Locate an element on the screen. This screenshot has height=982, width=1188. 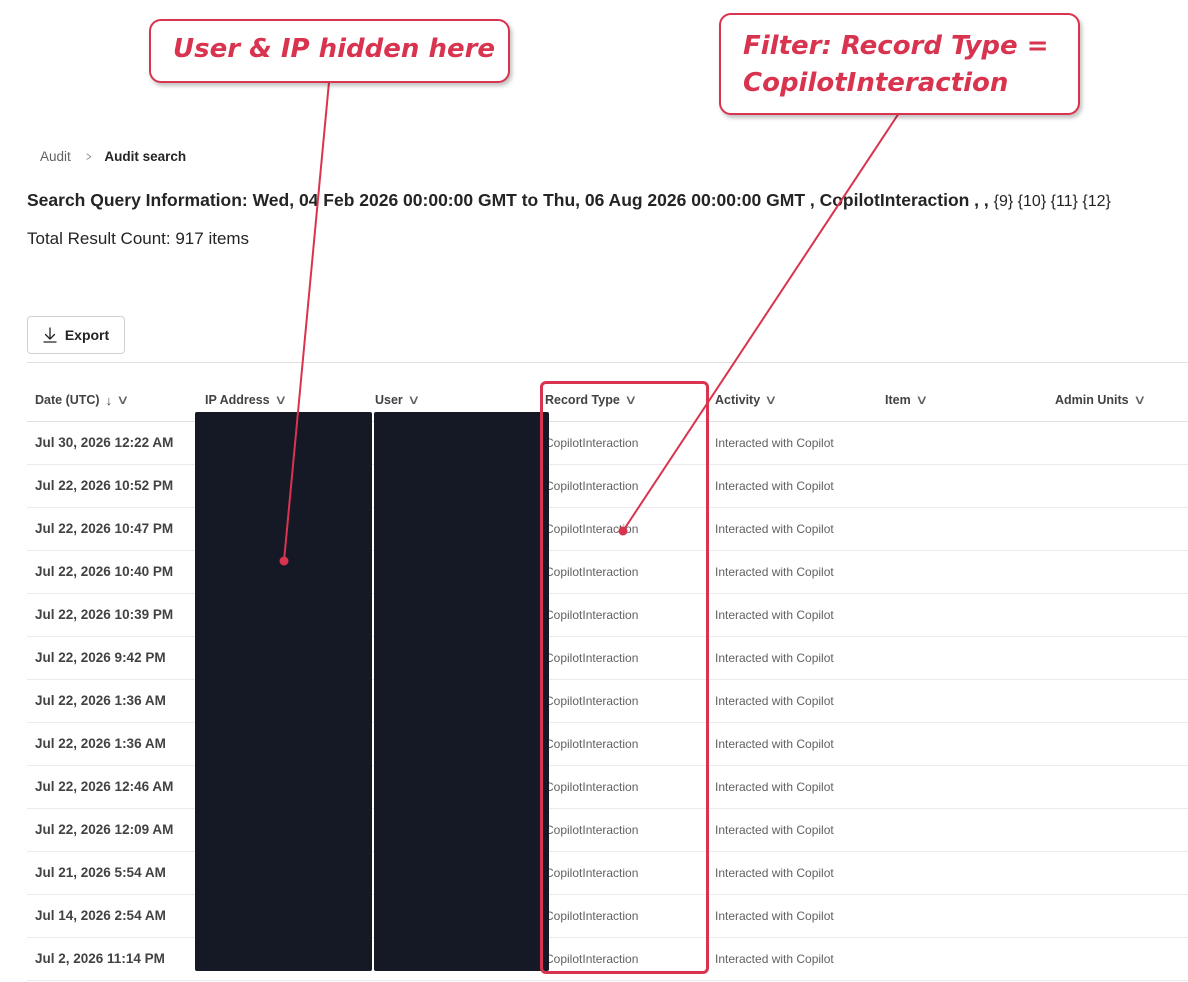
annotation-right-line1: Filter: Record Type = is located at coordinates (896, 46).